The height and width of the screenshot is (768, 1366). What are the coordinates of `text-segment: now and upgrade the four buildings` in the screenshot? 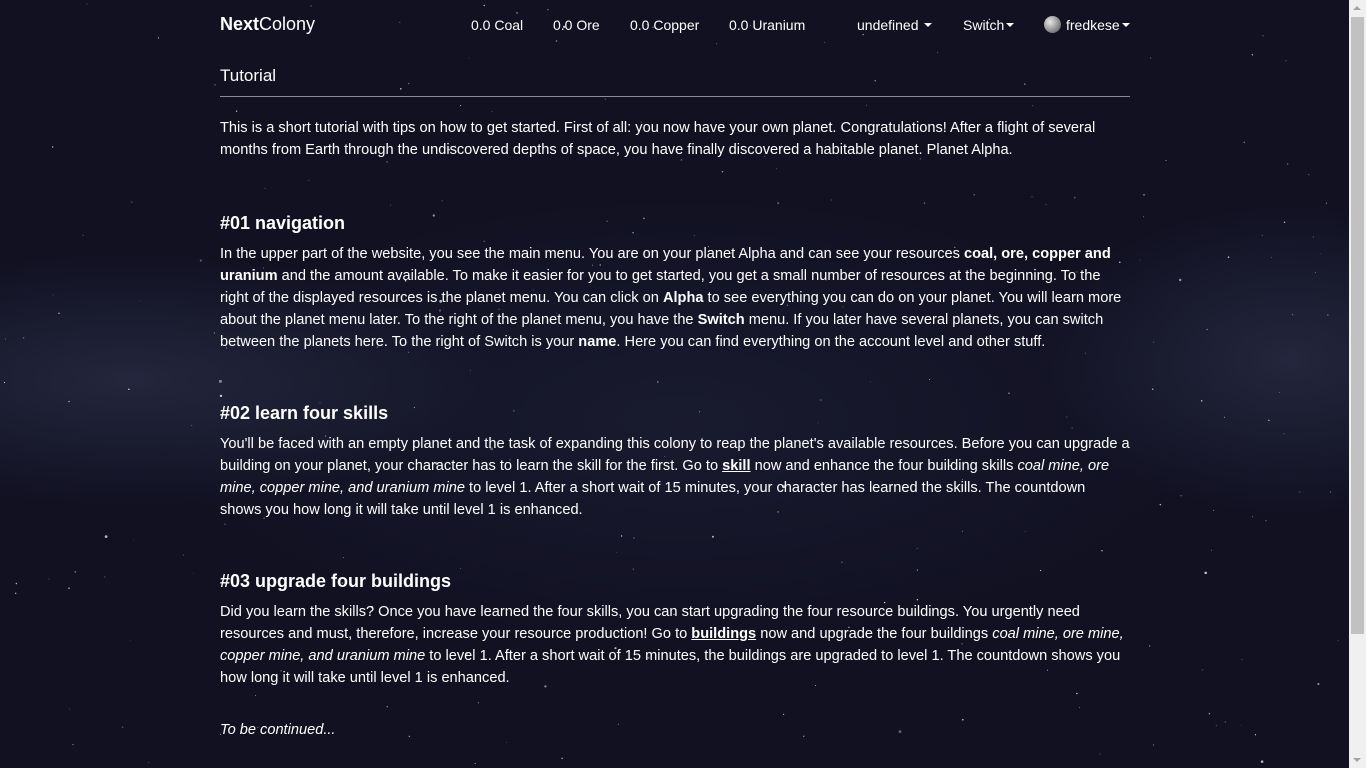 It's located at (874, 634).